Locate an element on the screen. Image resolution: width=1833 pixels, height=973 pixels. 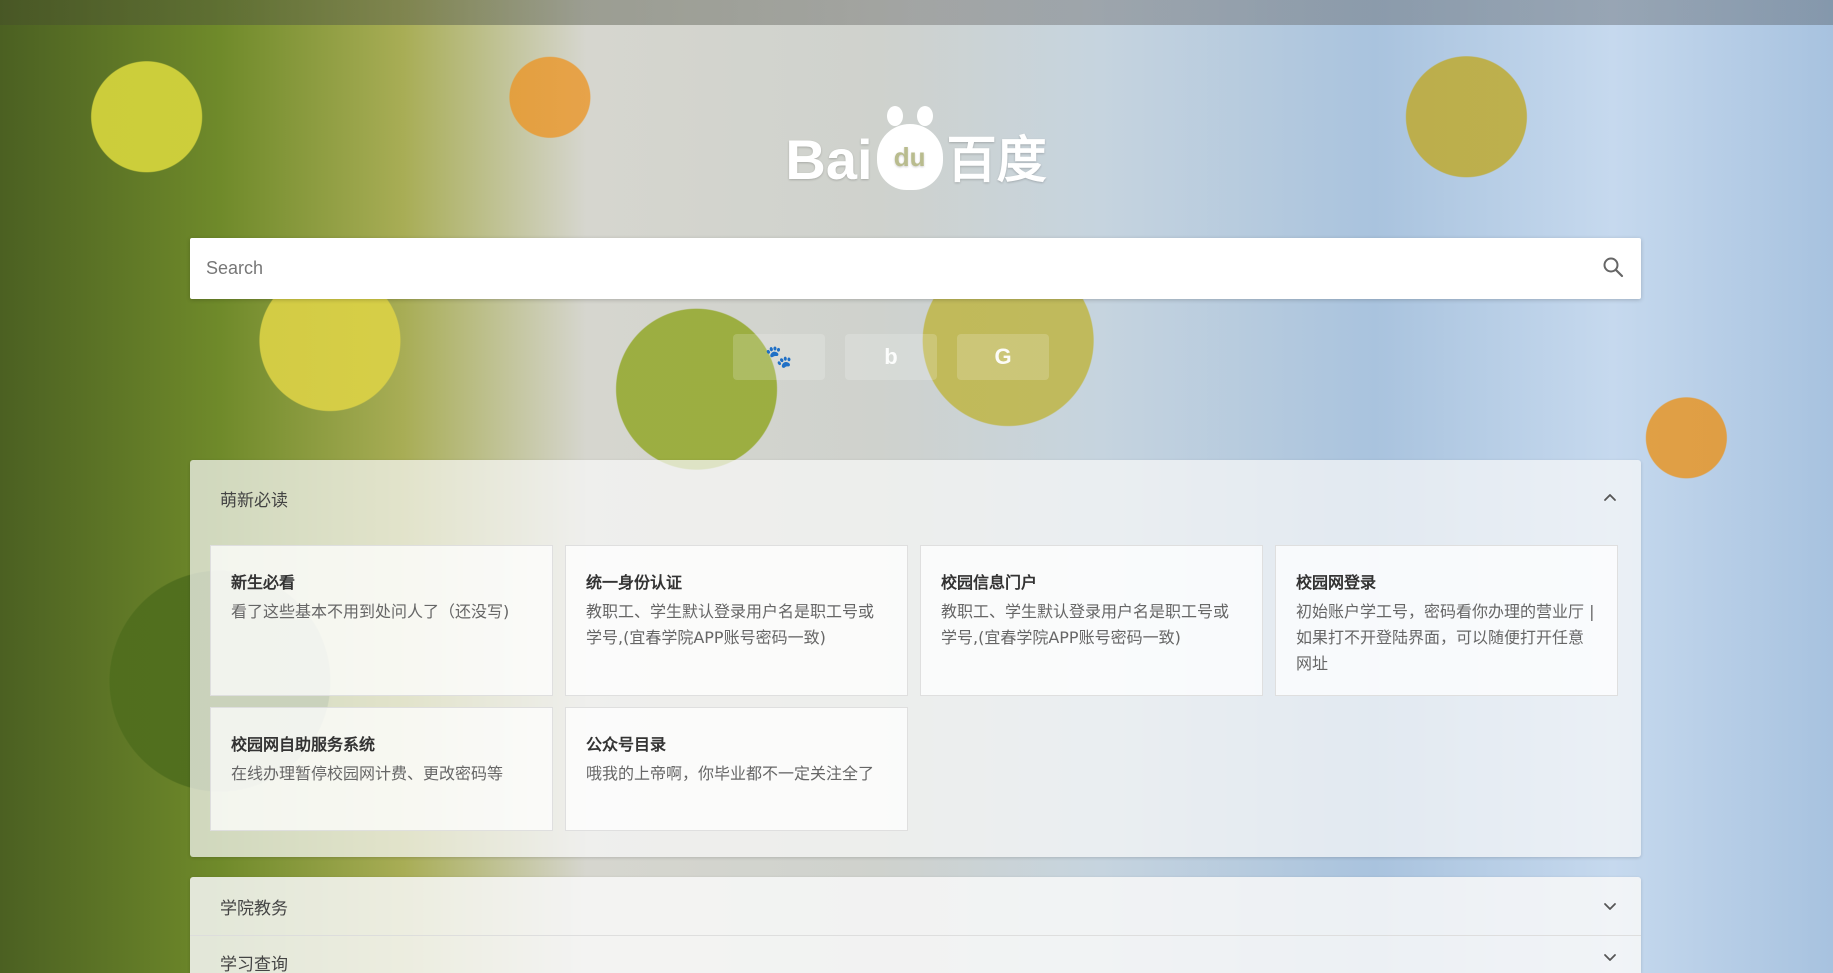
card-freshman-guide: 新生必看 看了这些基本不用到处问人了（还没写) is located at coordinates (381, 620).